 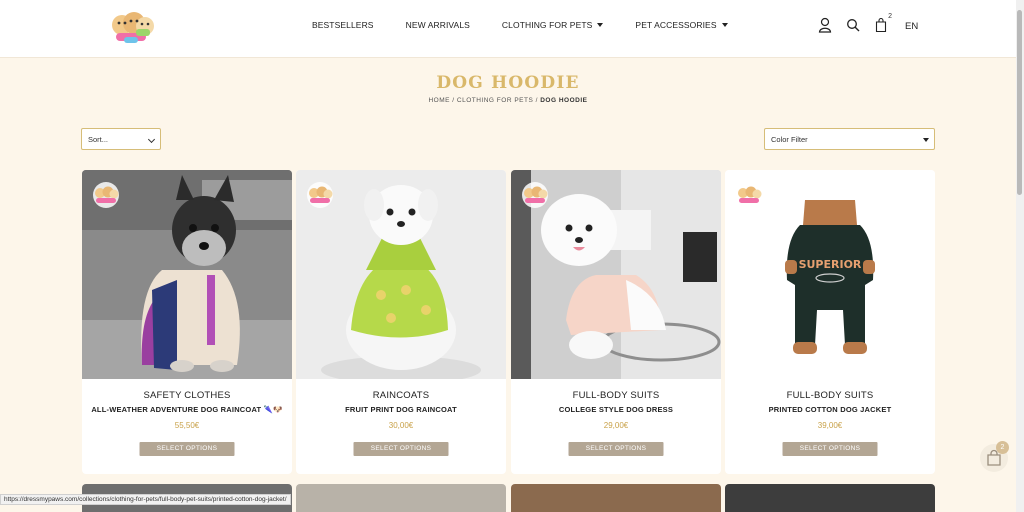 What do you see at coordinates (881, 25) in the screenshot?
I see `cart-icon` at bounding box center [881, 25].